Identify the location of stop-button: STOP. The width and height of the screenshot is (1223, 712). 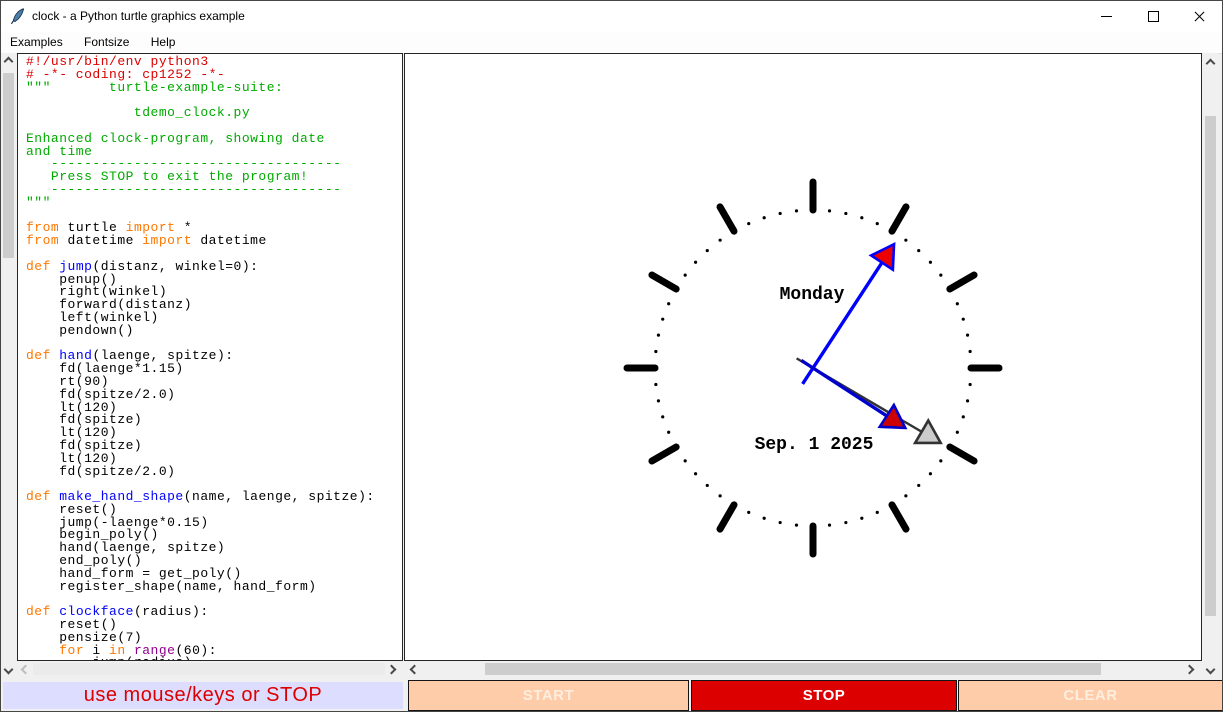
(824, 695).